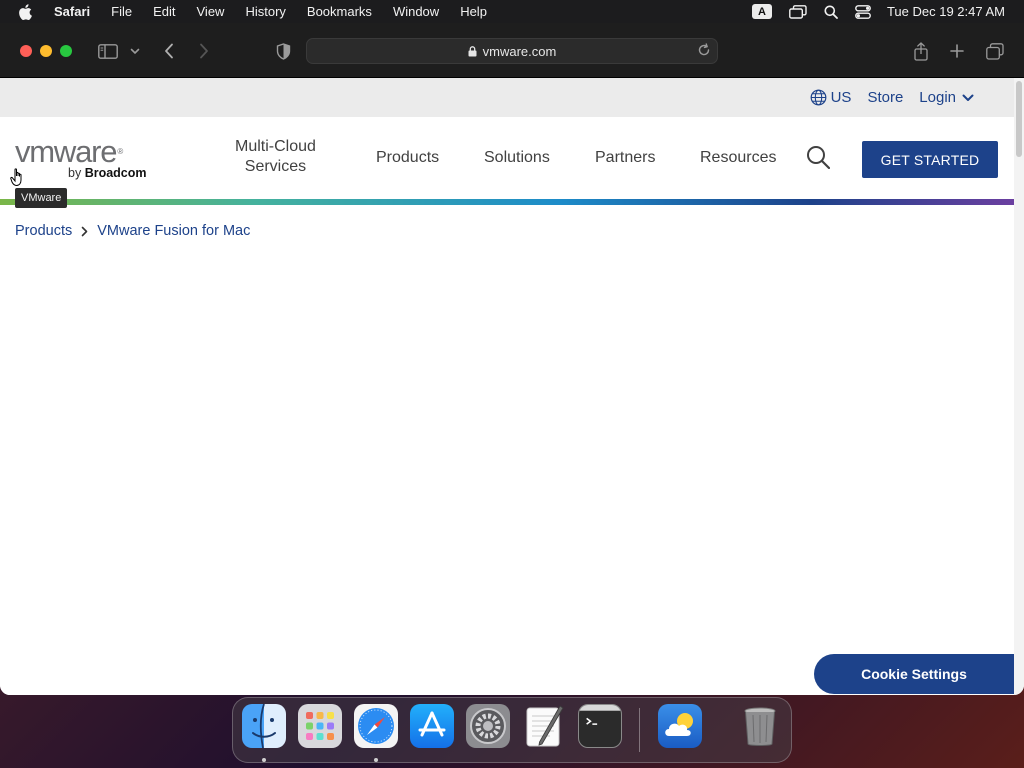 The height and width of the screenshot is (768, 1024). I want to click on login-menu: Login, so click(948, 97).